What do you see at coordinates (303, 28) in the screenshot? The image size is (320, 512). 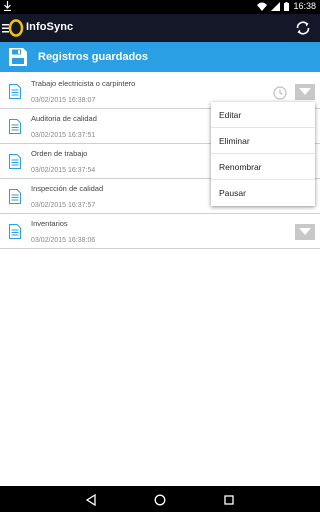 I see `sync-icon` at bounding box center [303, 28].